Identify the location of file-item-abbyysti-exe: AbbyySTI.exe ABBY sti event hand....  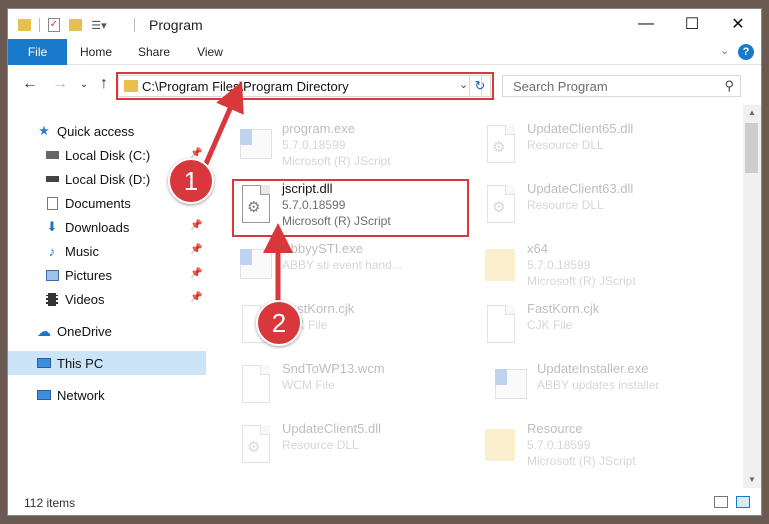
(356, 267).